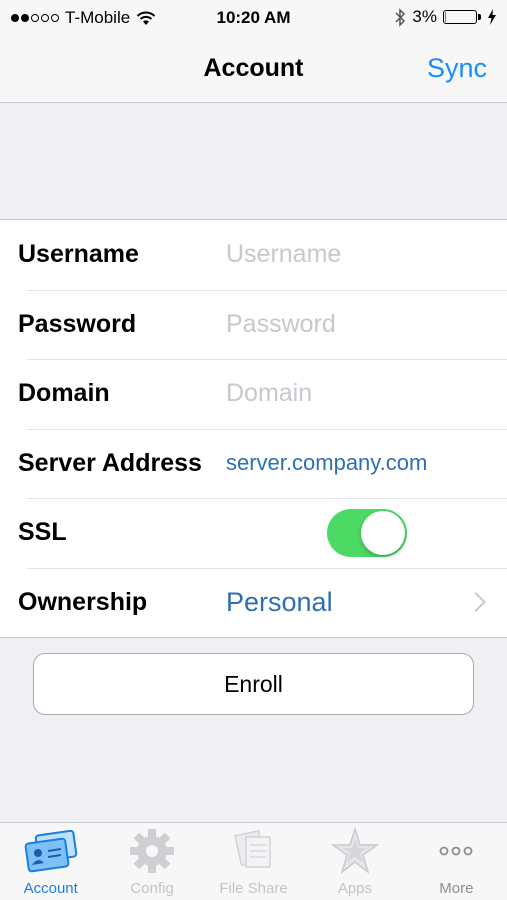 This screenshot has height=900, width=507. Describe the element at coordinates (456, 861) in the screenshot. I see `tab-more: More` at that location.